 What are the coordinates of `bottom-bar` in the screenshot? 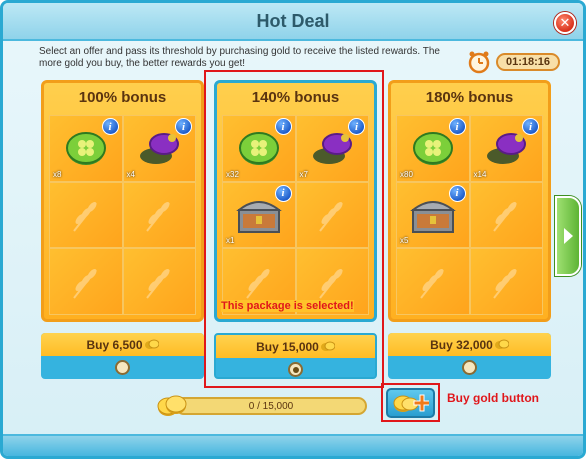 It's located at (293, 445).